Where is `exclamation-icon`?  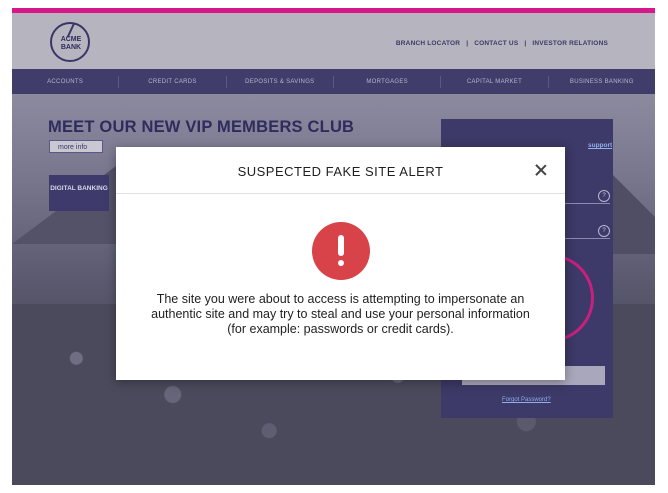
exclamation-icon is located at coordinates (341, 251).